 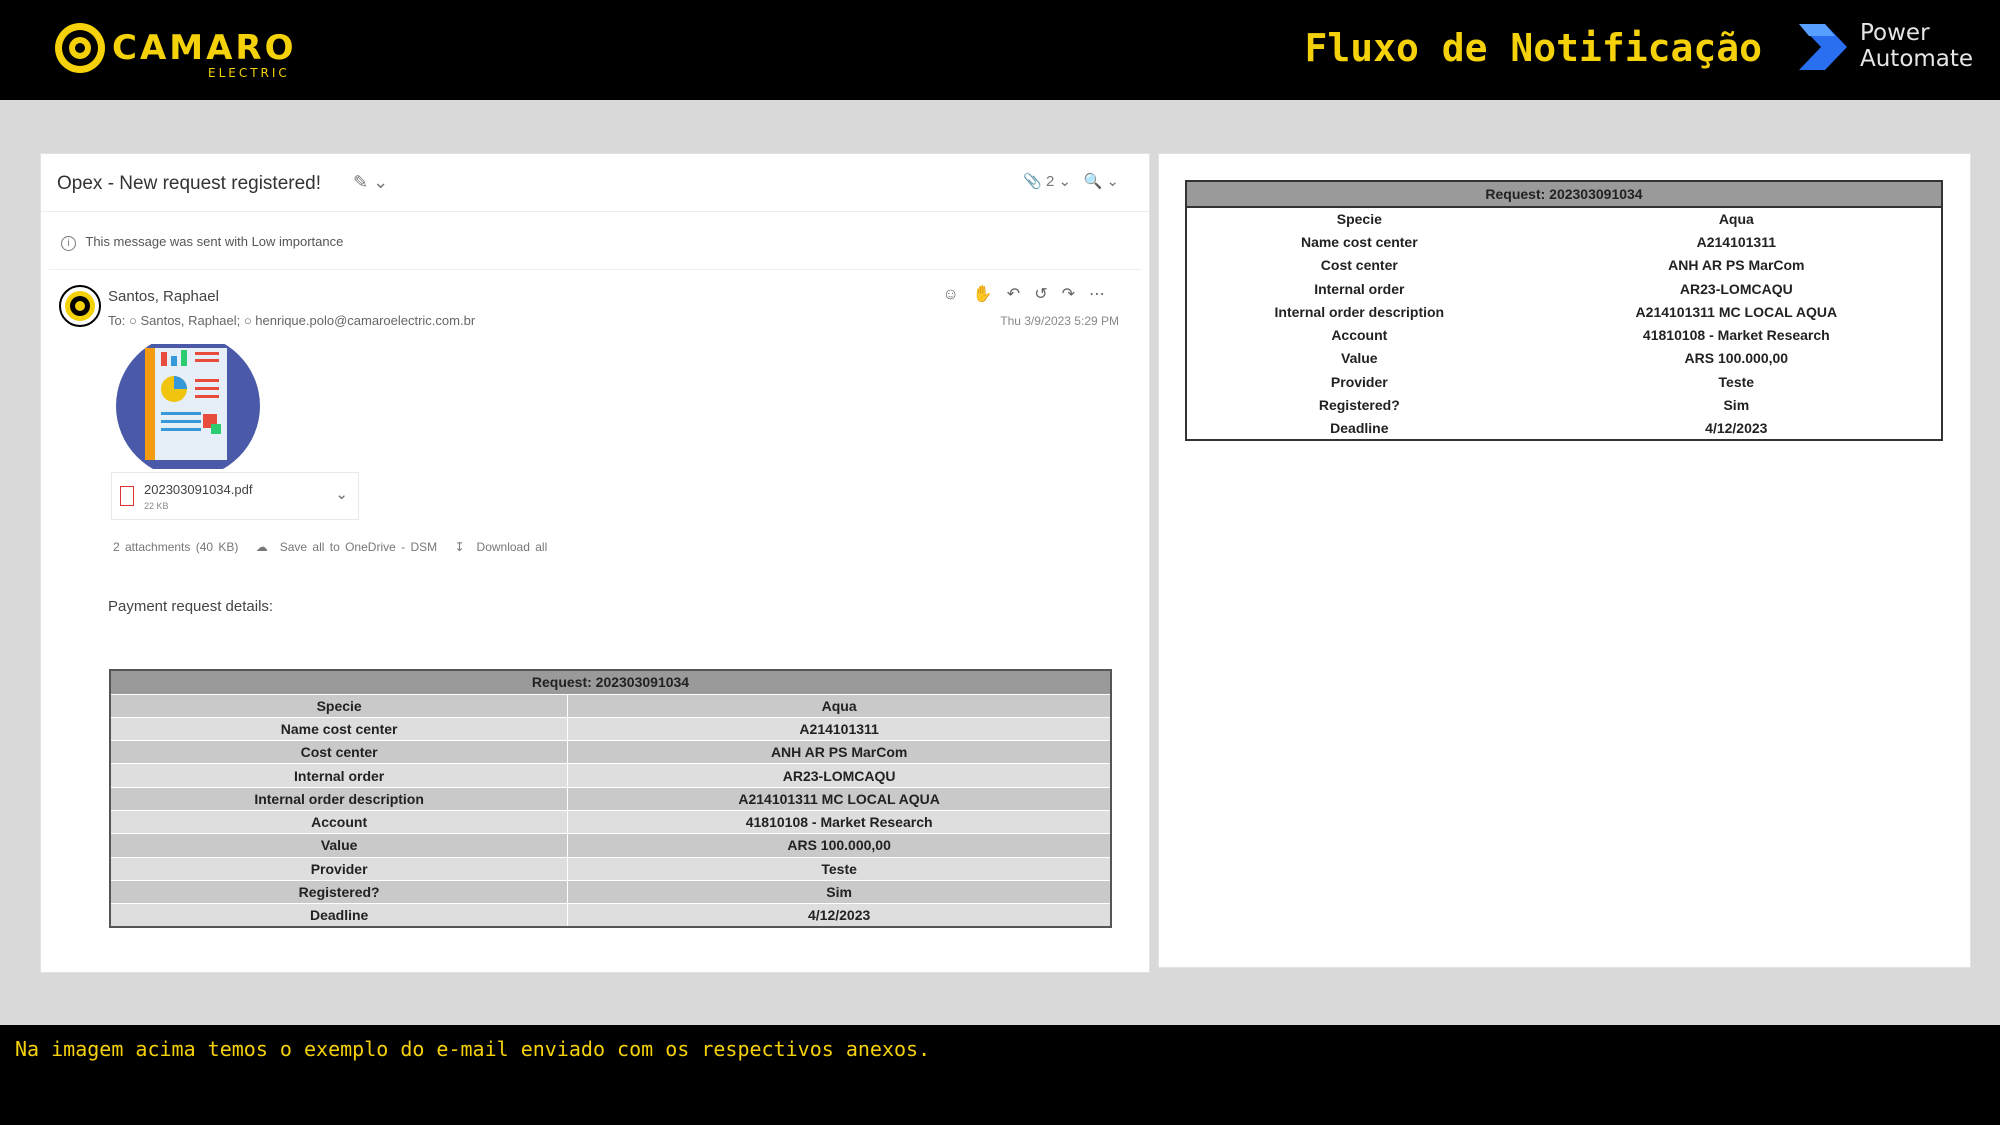 I want to click on more-icon: ⋯, so click(x=1104, y=294).